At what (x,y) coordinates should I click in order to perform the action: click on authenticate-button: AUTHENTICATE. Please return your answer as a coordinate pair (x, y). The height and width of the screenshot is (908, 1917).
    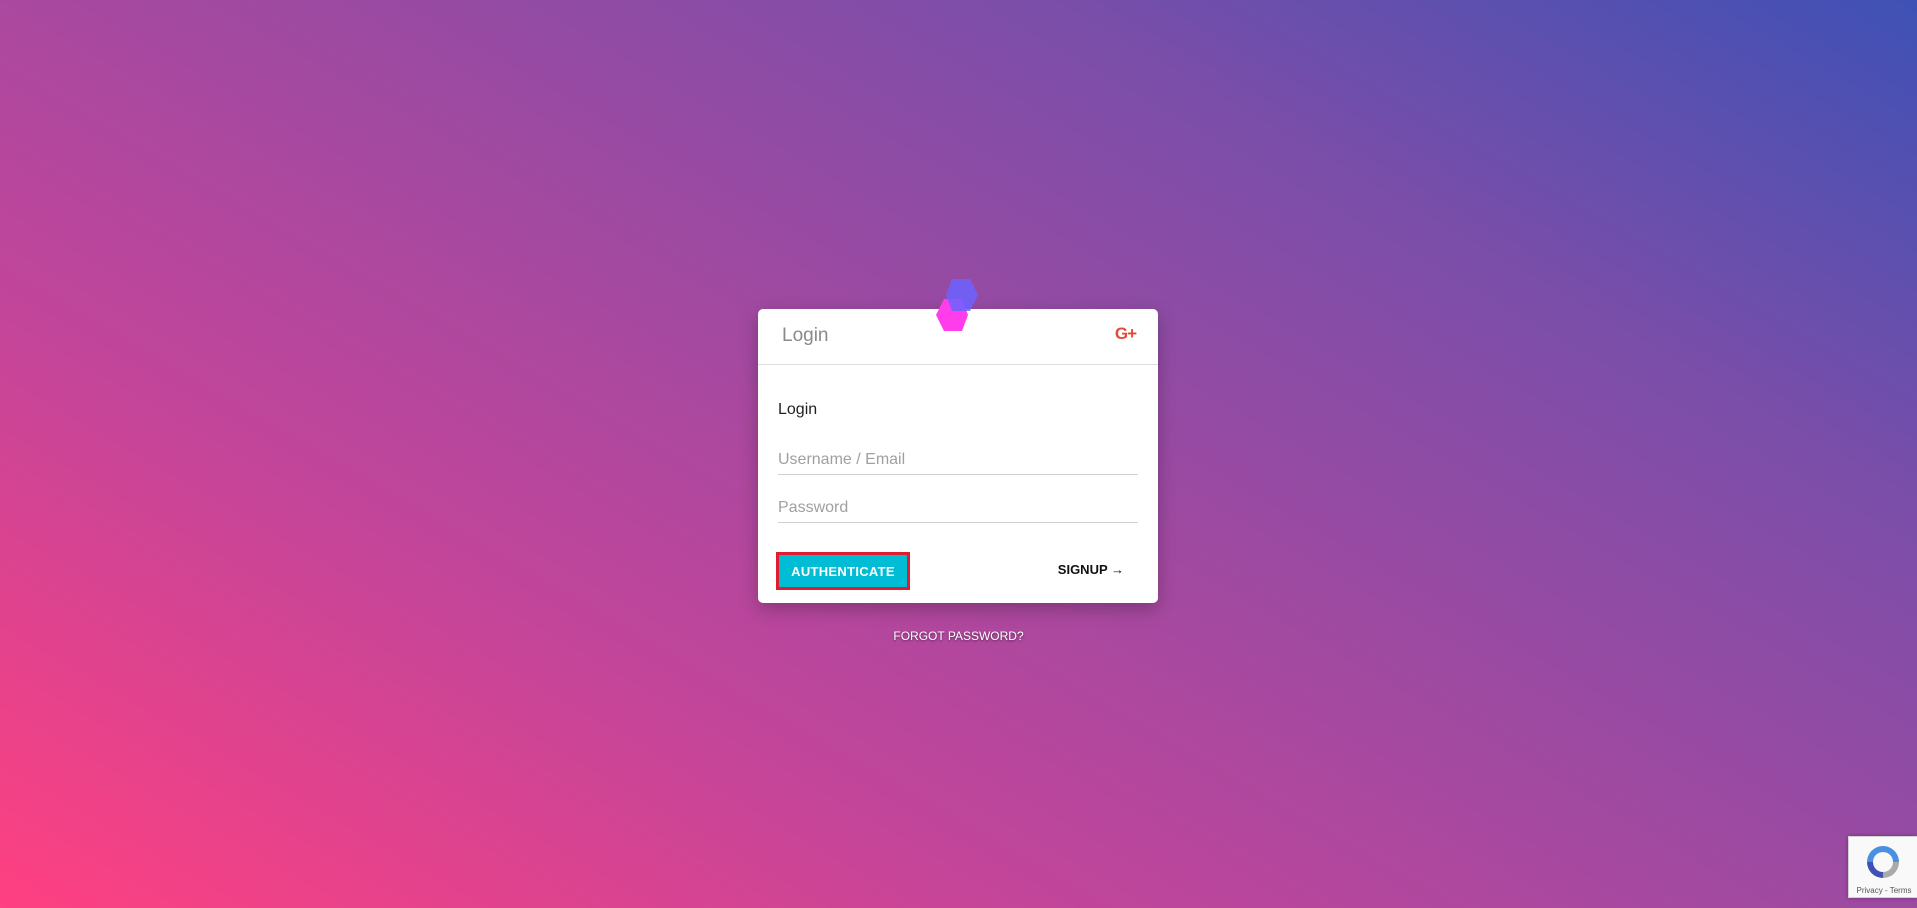
    Looking at the image, I should click on (843, 571).